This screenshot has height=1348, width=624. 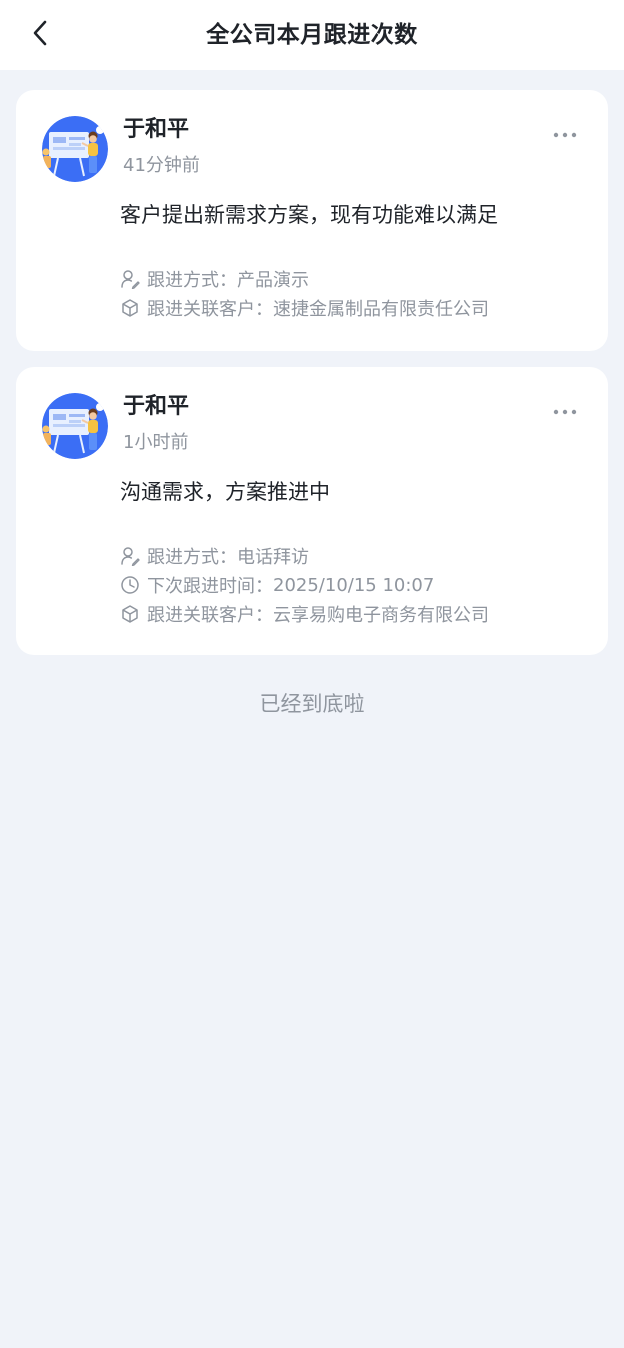 What do you see at coordinates (381, 308) in the screenshot?
I see `customer-link: 速捷金属制品有限责任公司` at bounding box center [381, 308].